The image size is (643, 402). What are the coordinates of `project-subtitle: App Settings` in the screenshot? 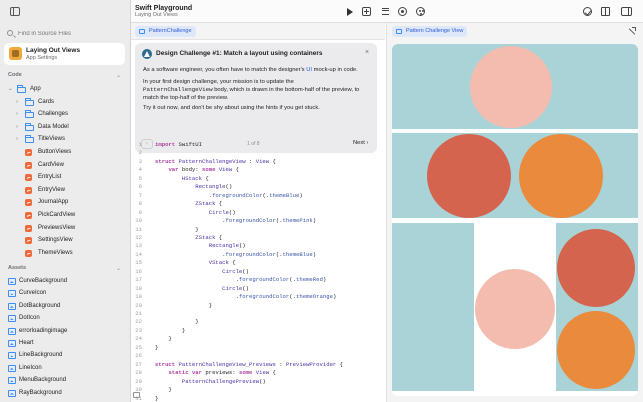 It's located at (42, 58).